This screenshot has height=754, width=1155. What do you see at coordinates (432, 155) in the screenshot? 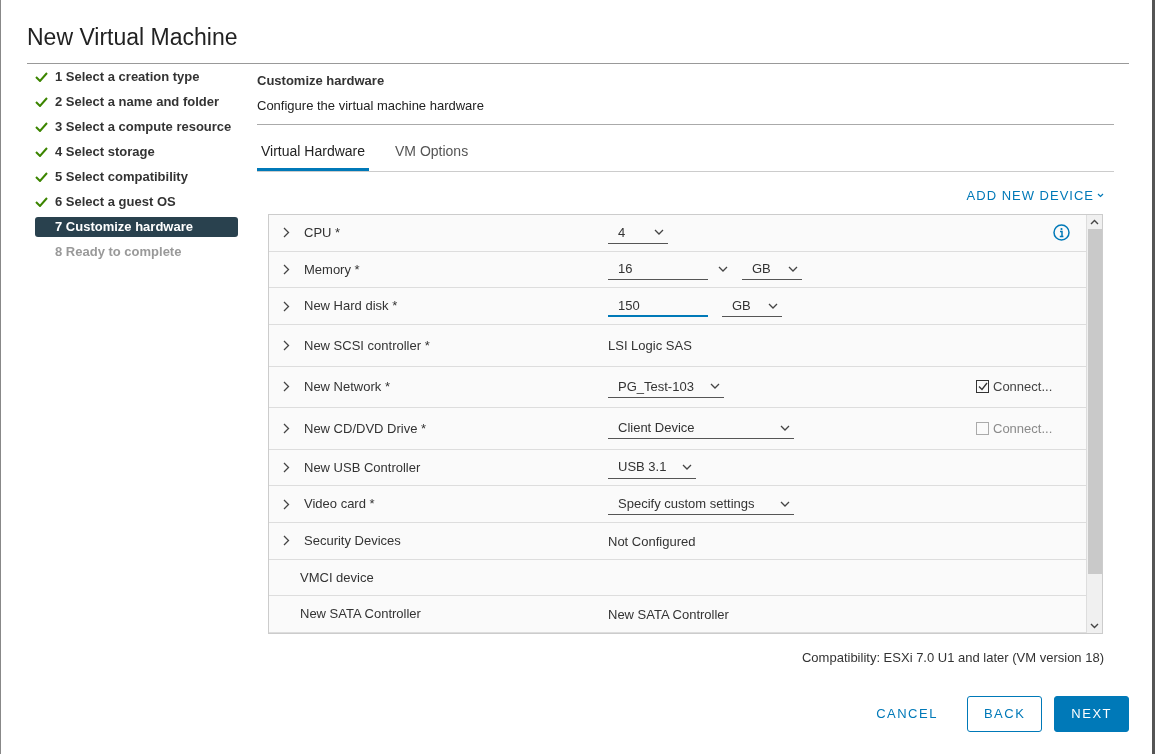
I see `tab: VM Options` at bounding box center [432, 155].